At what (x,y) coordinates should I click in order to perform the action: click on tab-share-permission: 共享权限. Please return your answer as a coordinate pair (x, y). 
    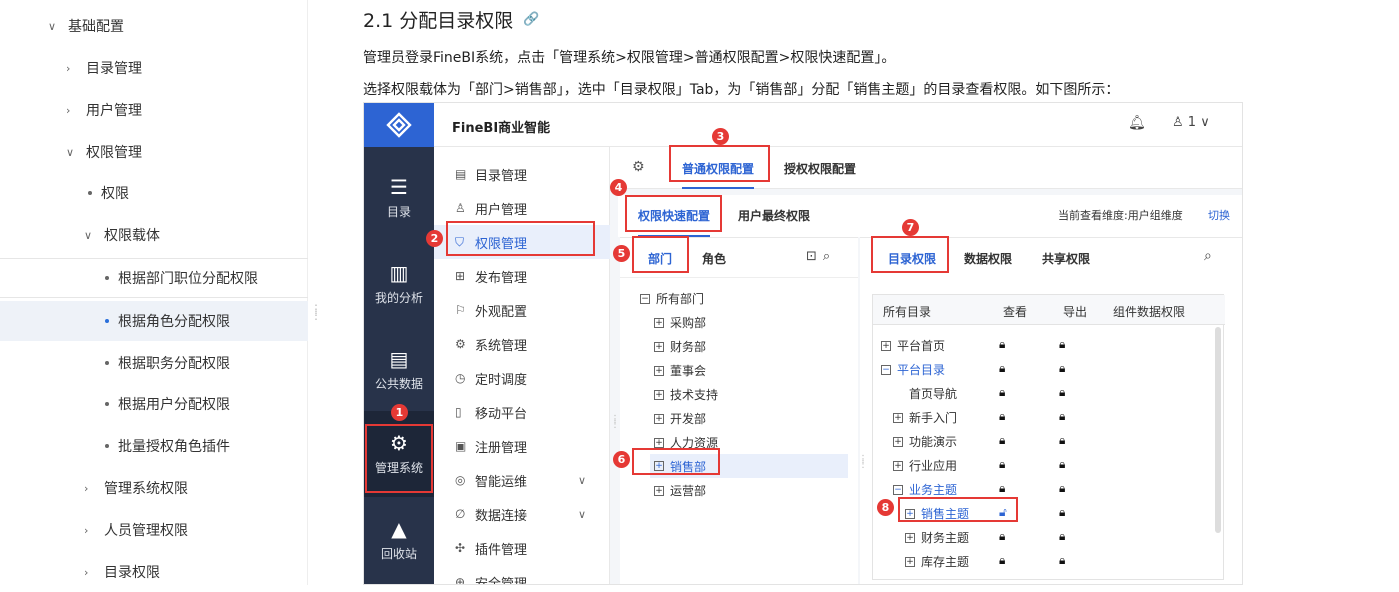
    Looking at the image, I should click on (1066, 258).